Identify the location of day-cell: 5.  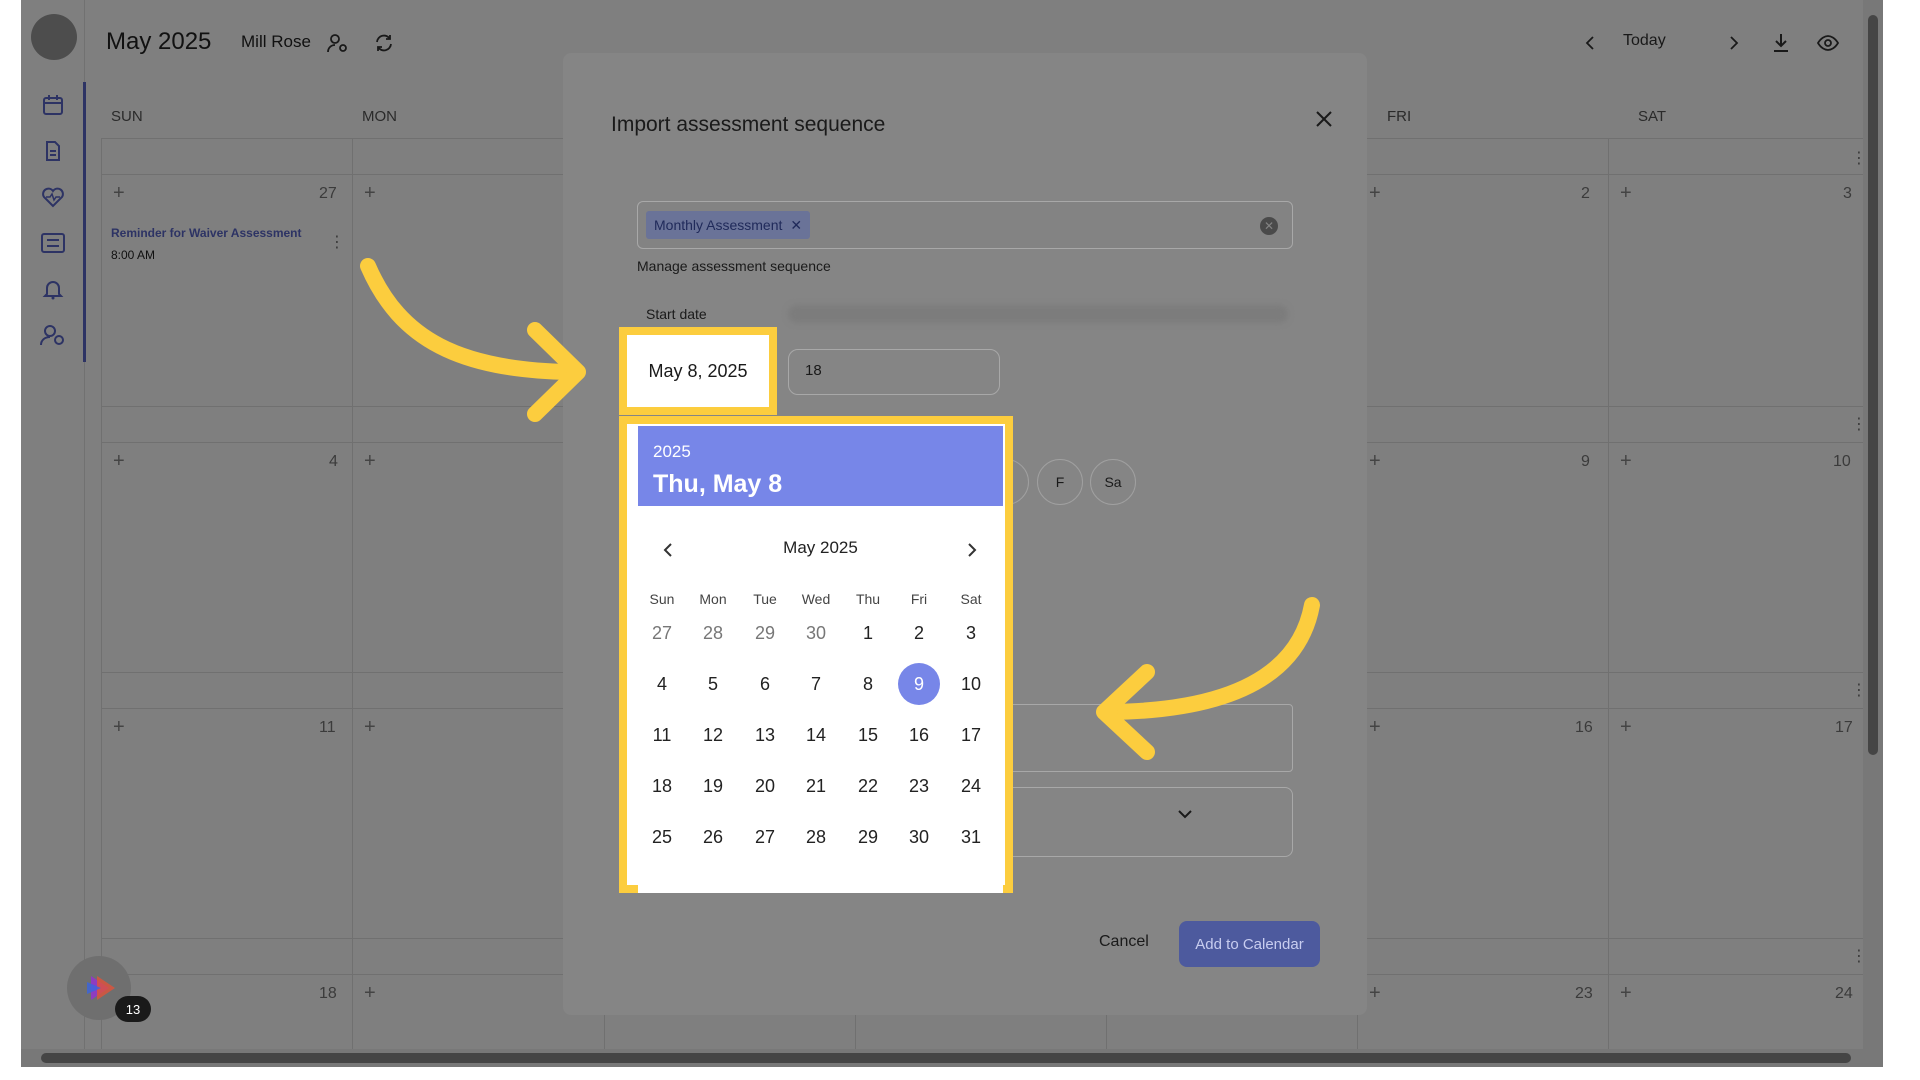
(713, 684).